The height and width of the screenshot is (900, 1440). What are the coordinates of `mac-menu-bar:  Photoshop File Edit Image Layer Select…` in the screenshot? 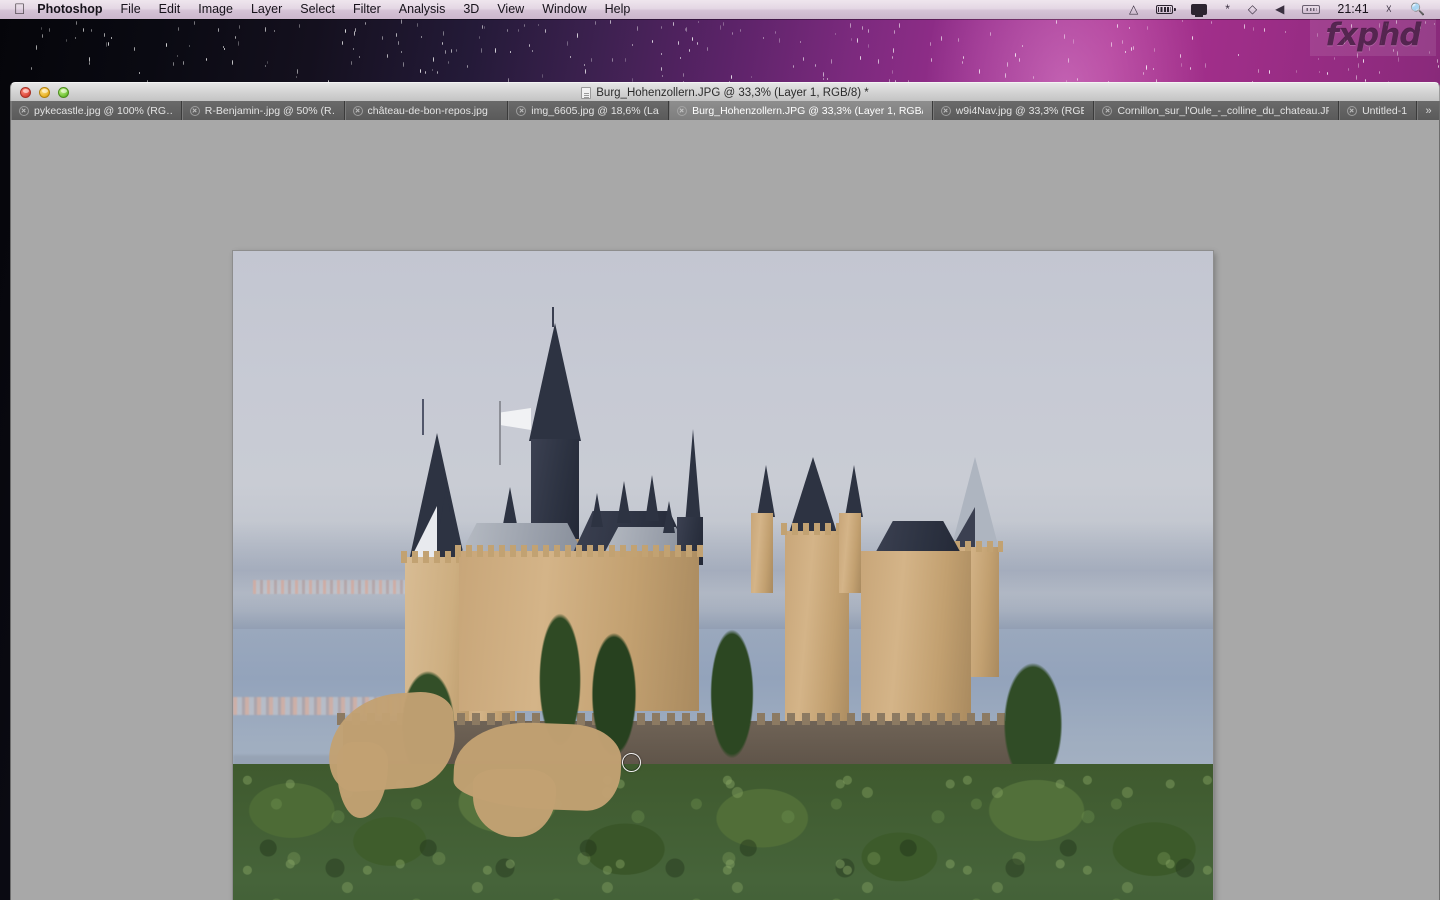 It's located at (720, 9).